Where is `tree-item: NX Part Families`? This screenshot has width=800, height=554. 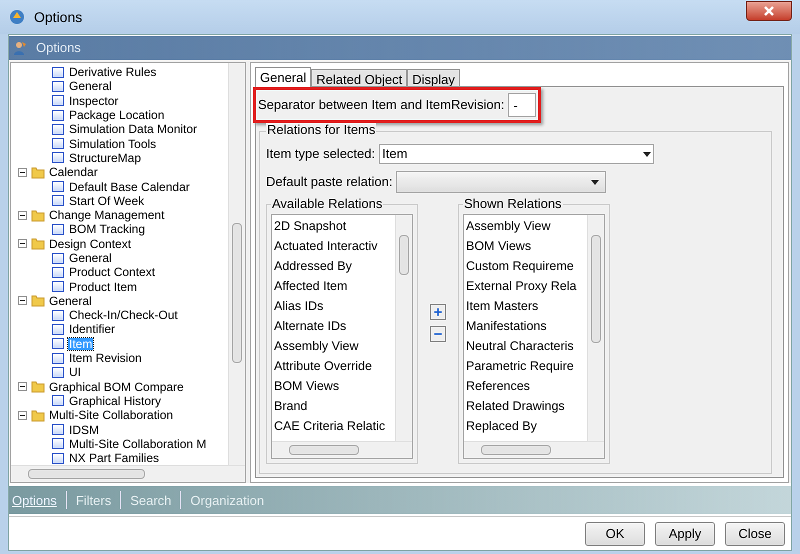 tree-item: NX Part Families is located at coordinates (114, 458).